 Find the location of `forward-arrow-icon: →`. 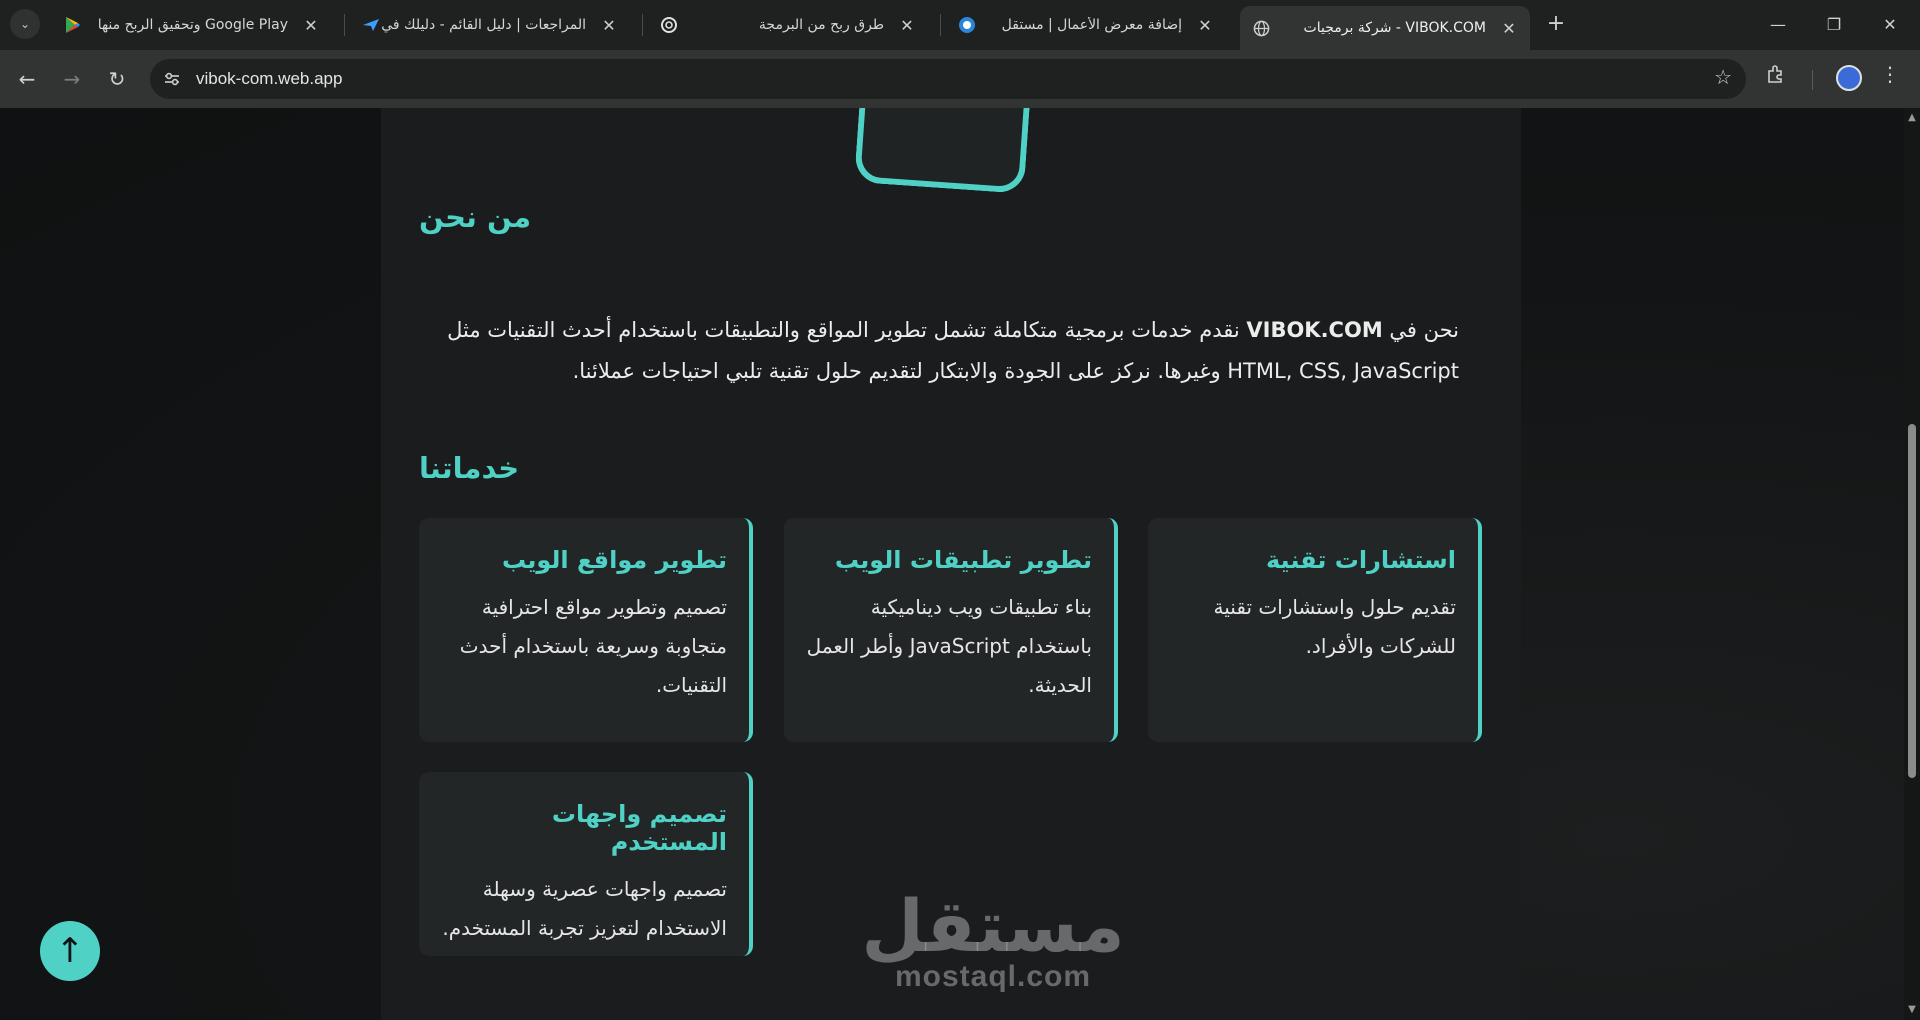

forward-arrow-icon: → is located at coordinates (72, 79).